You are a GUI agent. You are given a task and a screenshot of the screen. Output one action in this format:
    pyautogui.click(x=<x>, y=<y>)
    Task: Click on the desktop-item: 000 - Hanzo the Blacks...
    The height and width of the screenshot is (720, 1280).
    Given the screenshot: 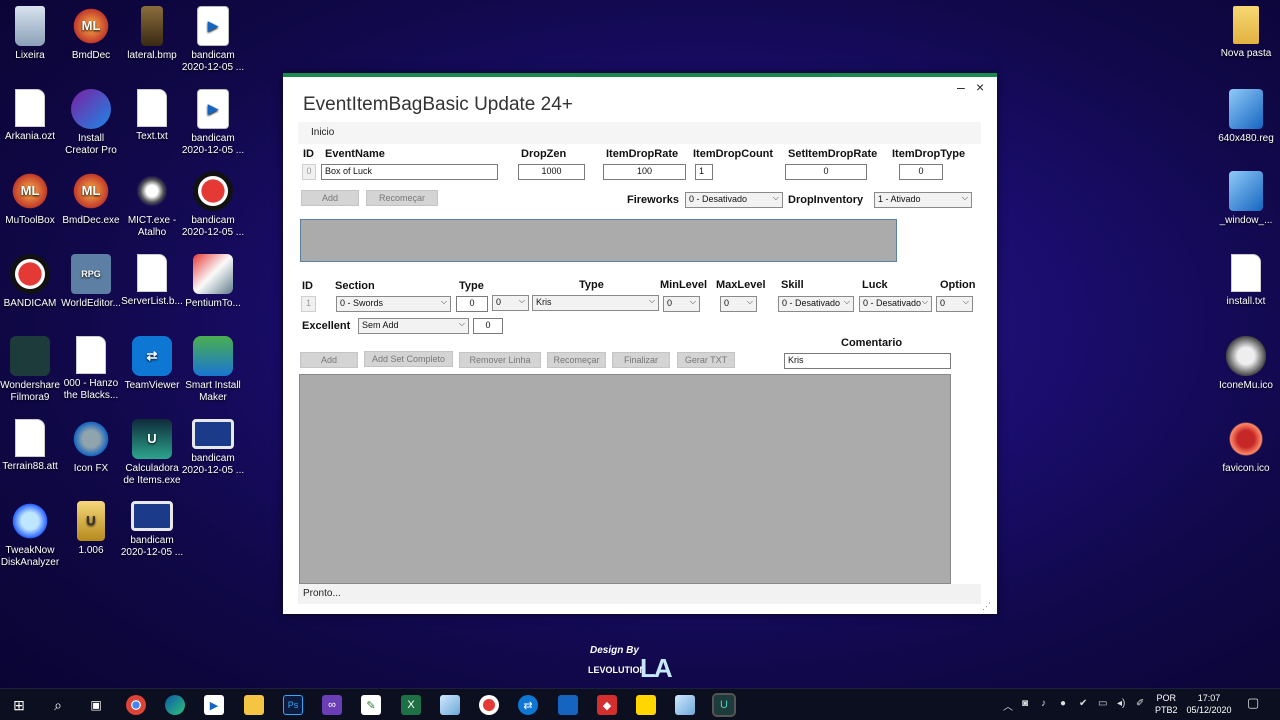 What is the action you would take?
    pyautogui.click(x=91, y=369)
    